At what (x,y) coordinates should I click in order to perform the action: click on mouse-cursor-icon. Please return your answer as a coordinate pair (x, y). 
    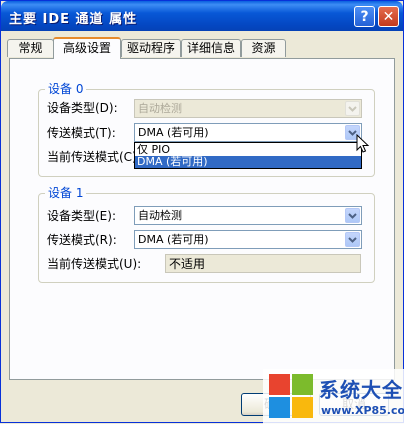
    Looking at the image, I should click on (363, 143).